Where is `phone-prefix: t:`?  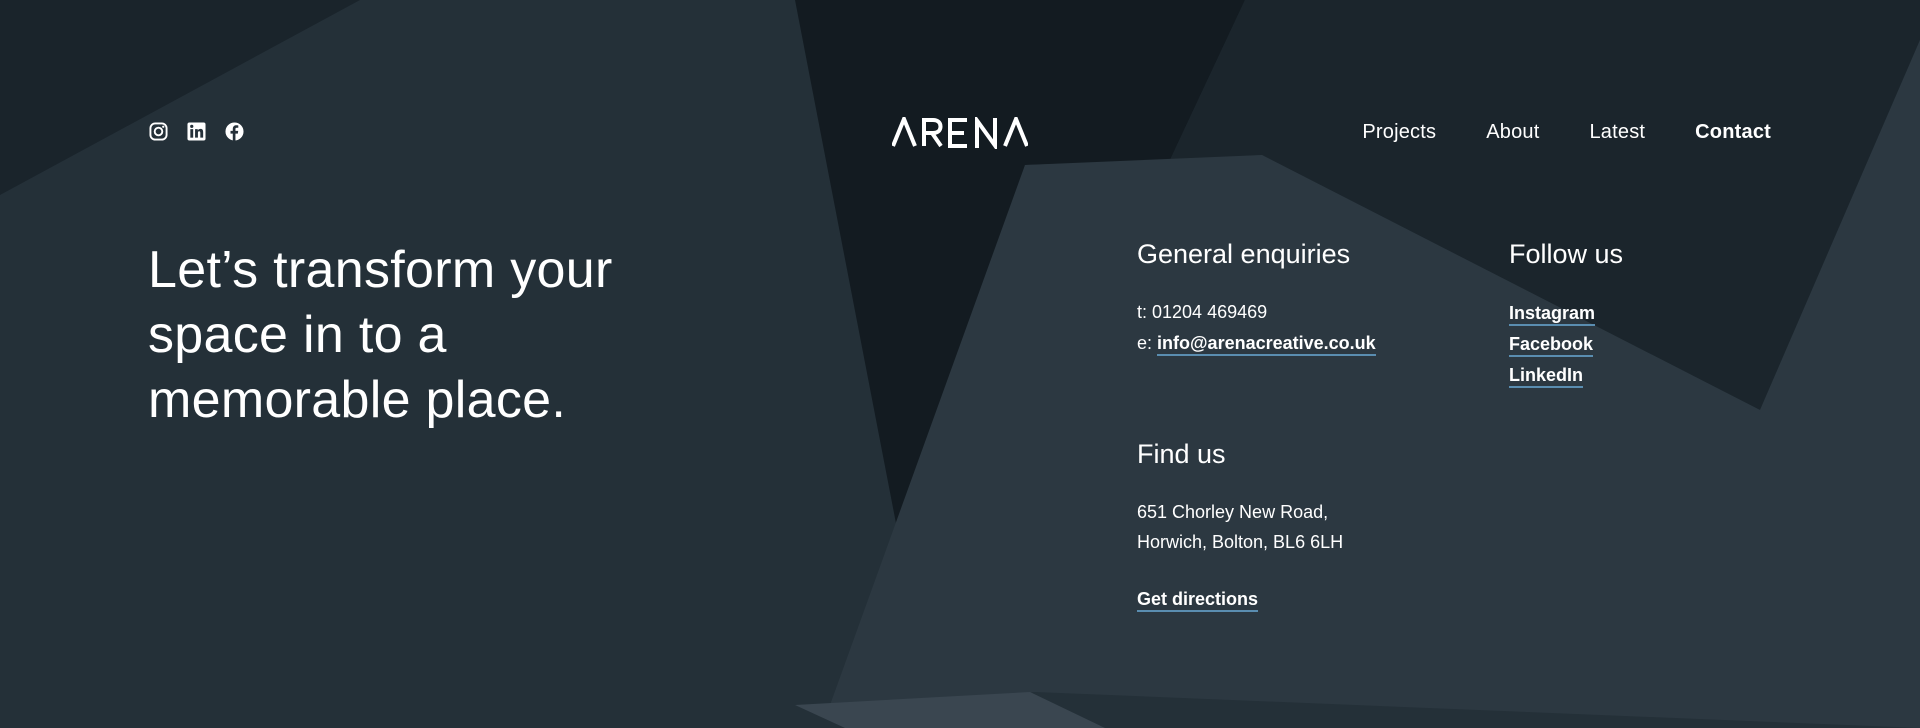
phone-prefix: t: is located at coordinates (1145, 312).